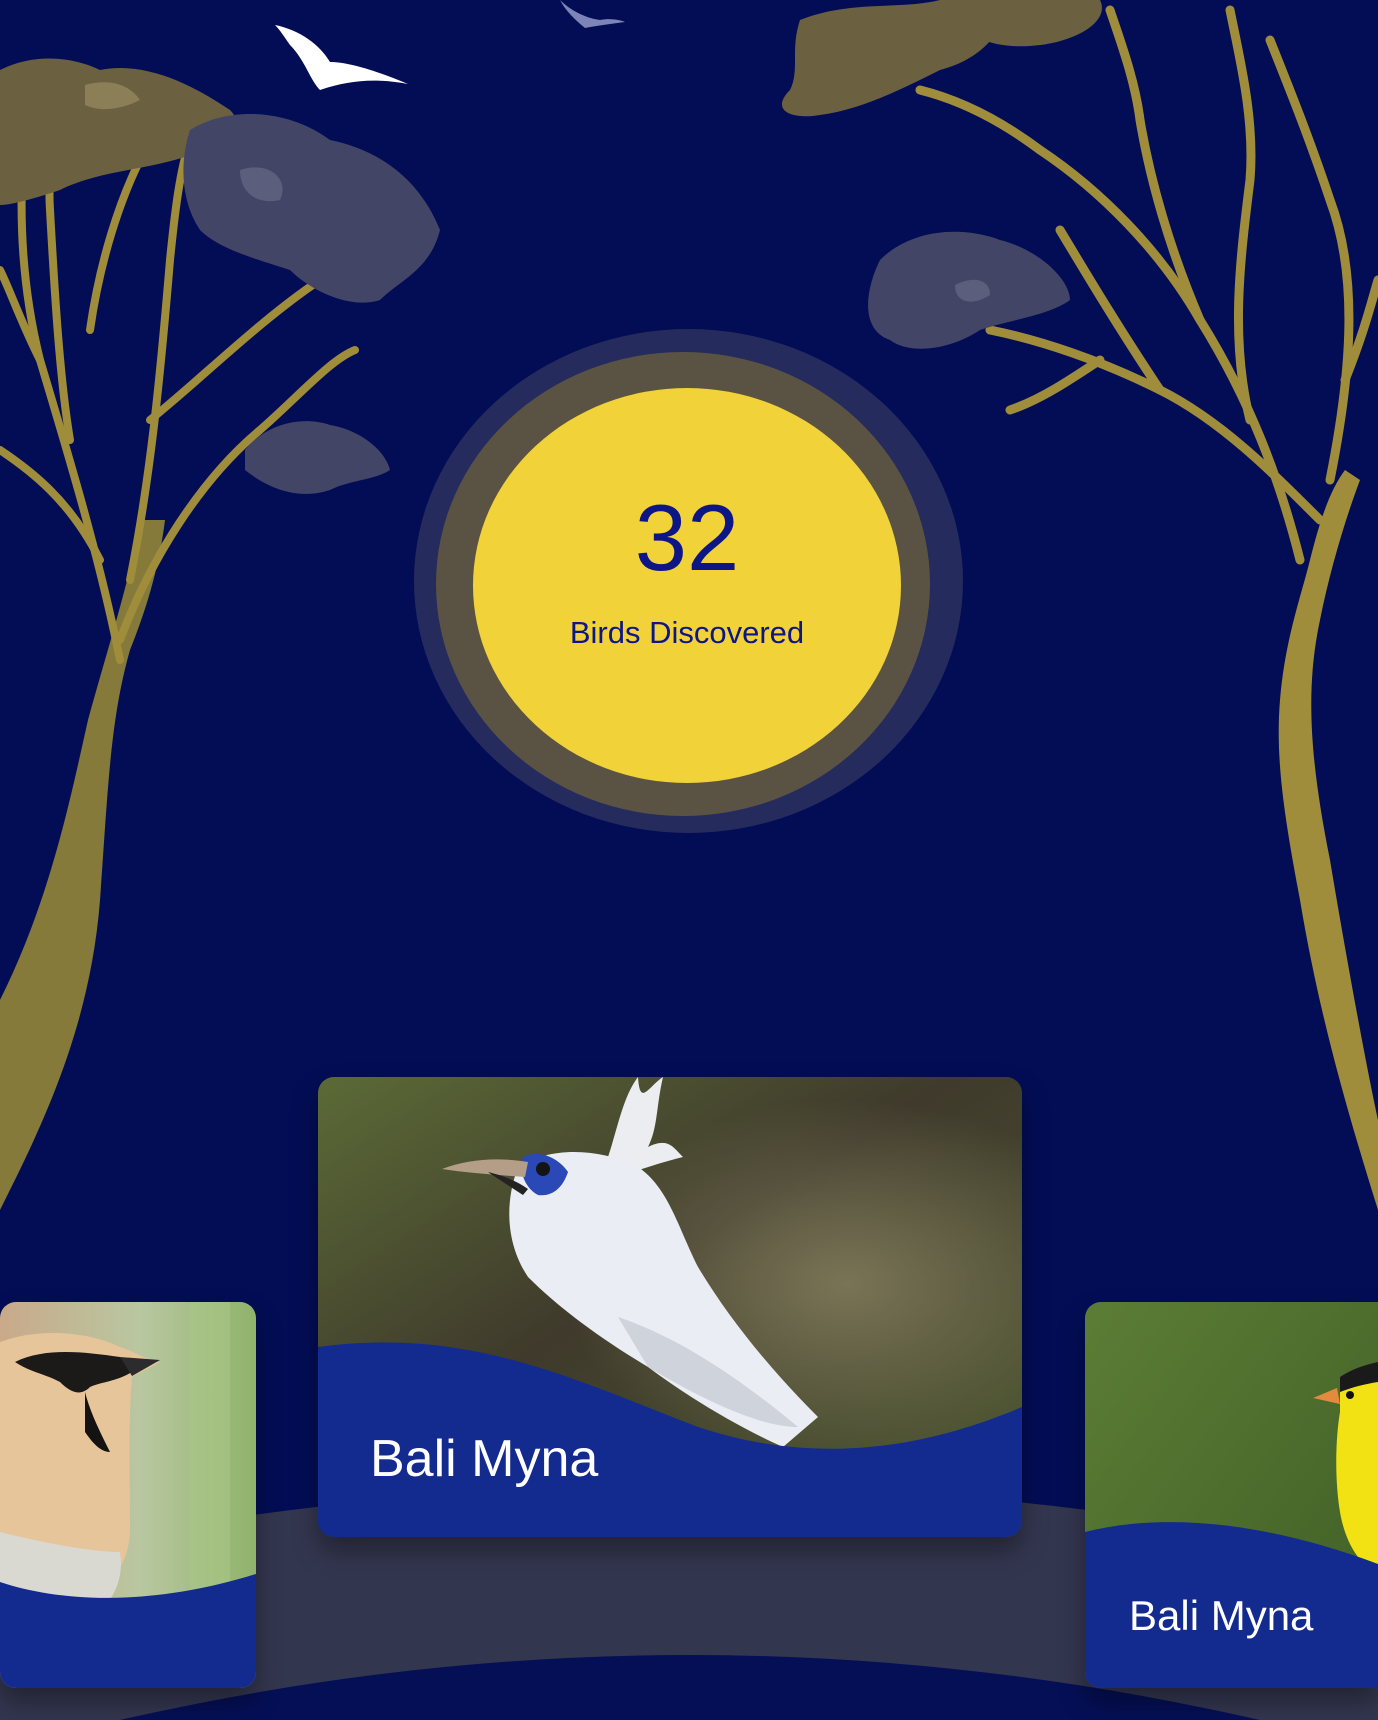  I want to click on bird-card-featured: Bali Myna, so click(670, 1307).